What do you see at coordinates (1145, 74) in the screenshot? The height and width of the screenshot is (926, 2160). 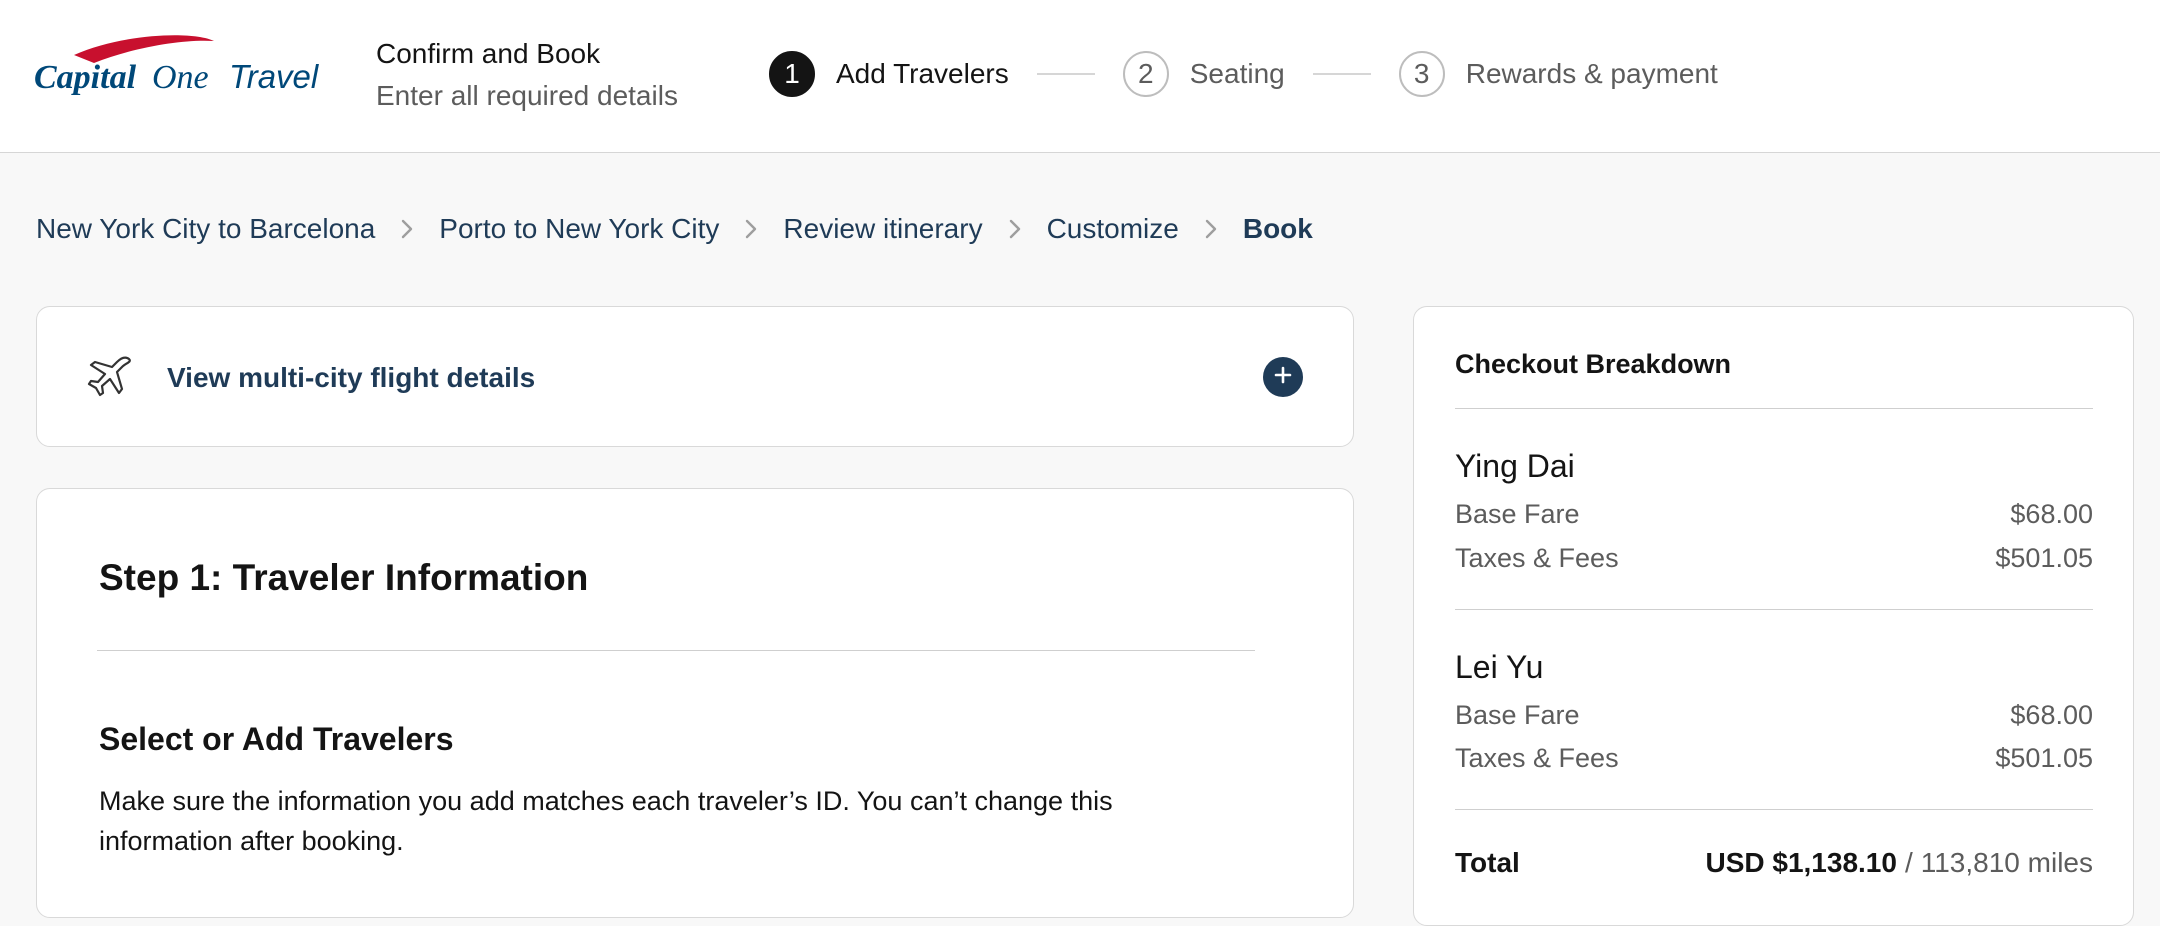 I see `step-number-2: 2` at bounding box center [1145, 74].